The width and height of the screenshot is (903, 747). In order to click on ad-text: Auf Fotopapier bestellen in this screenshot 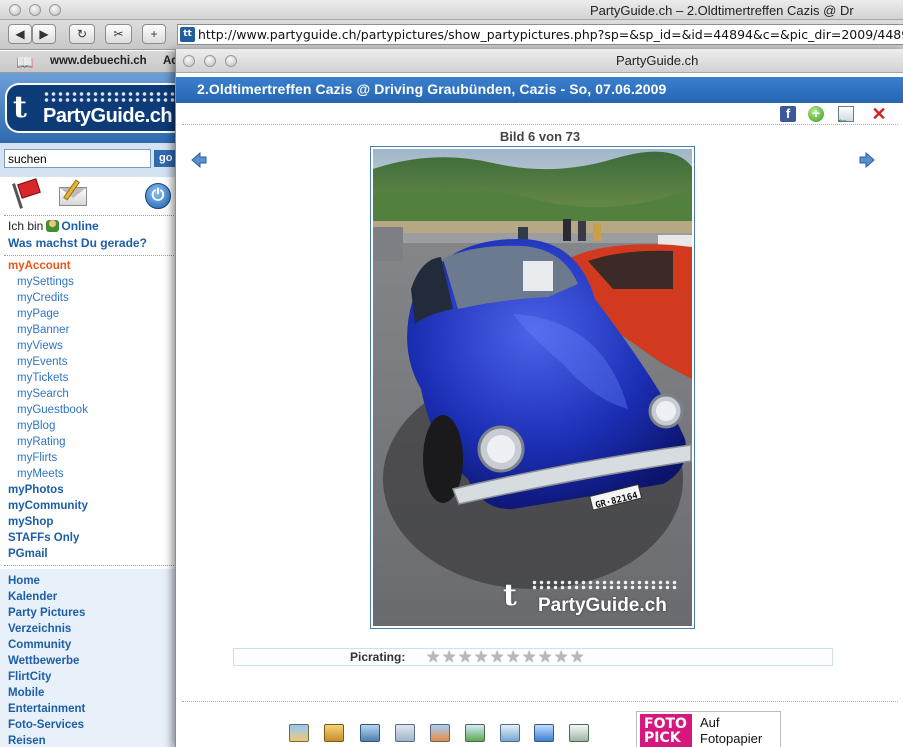, I will do `click(740, 731)`.